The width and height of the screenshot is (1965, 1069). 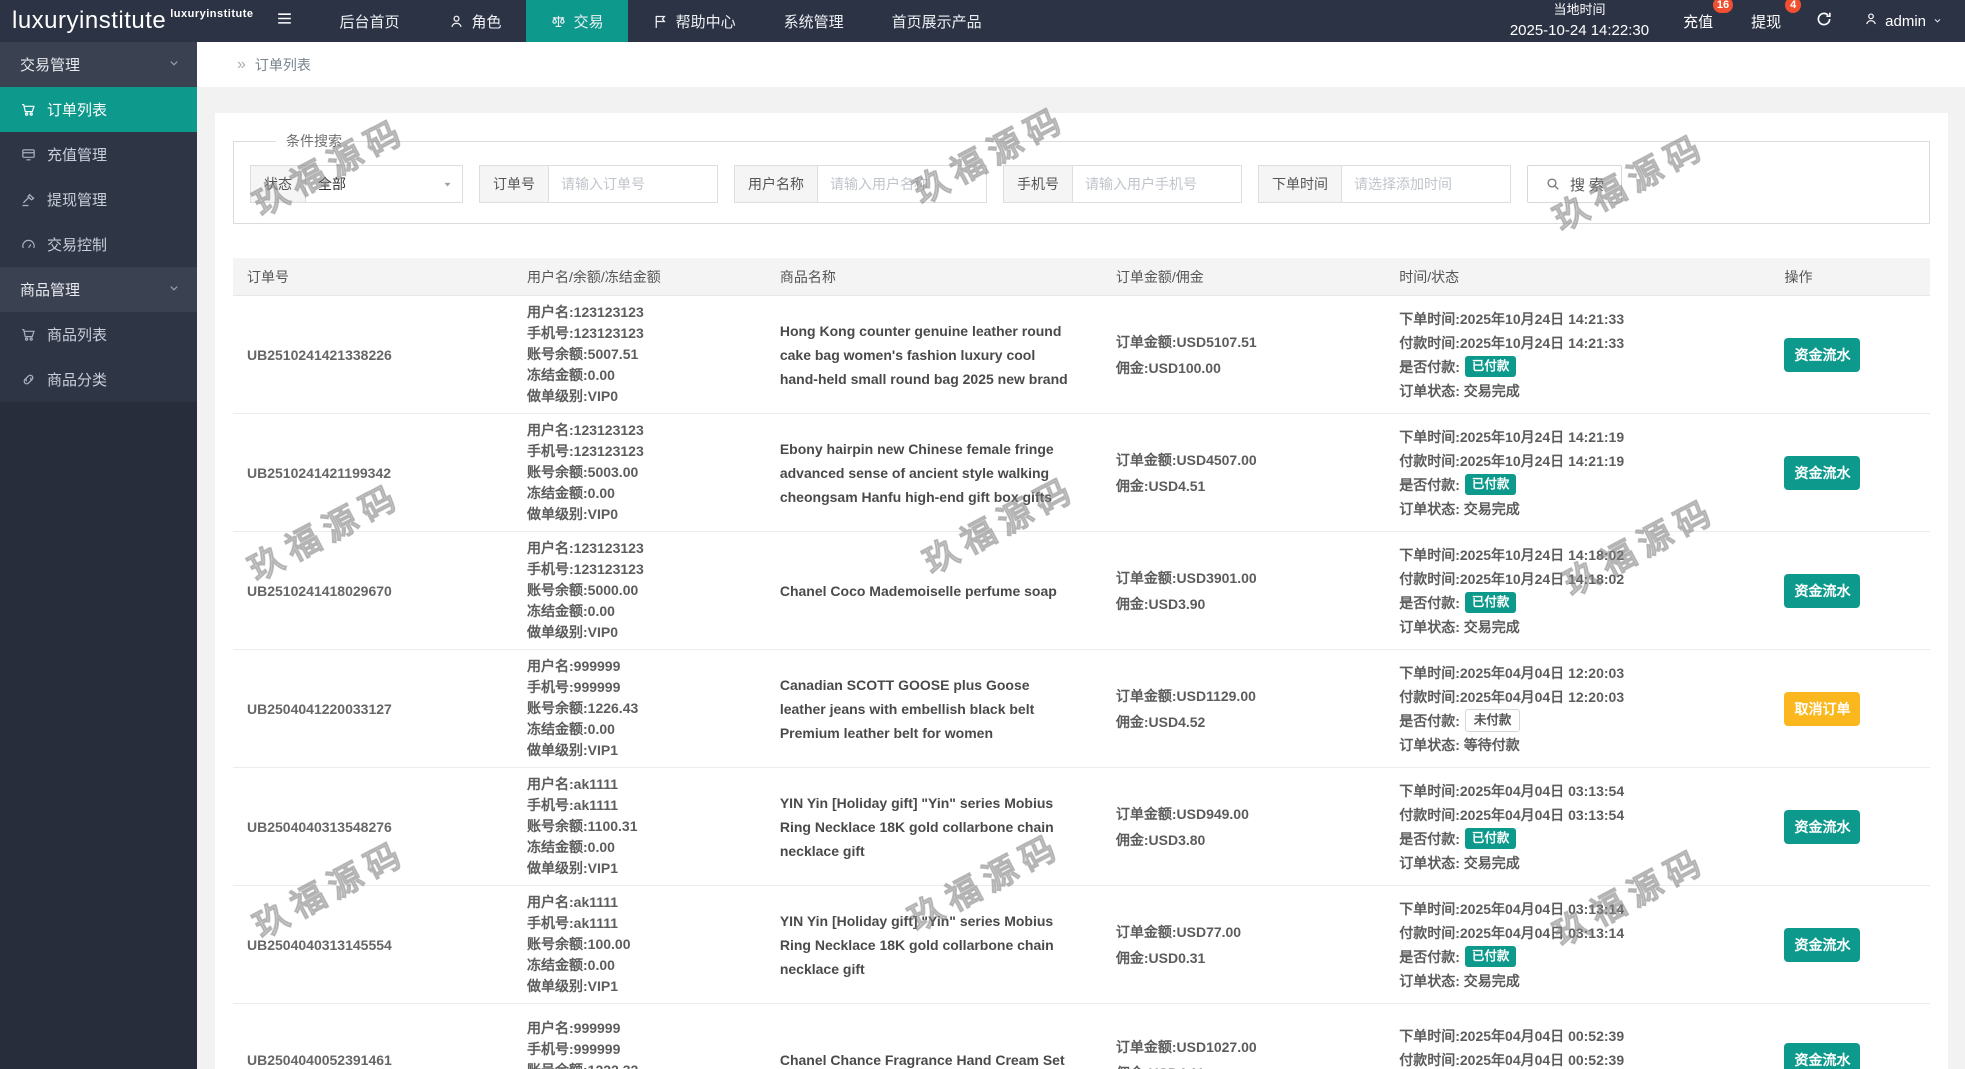 What do you see at coordinates (1426, 184) in the screenshot?
I see `filter-order-time-input` at bounding box center [1426, 184].